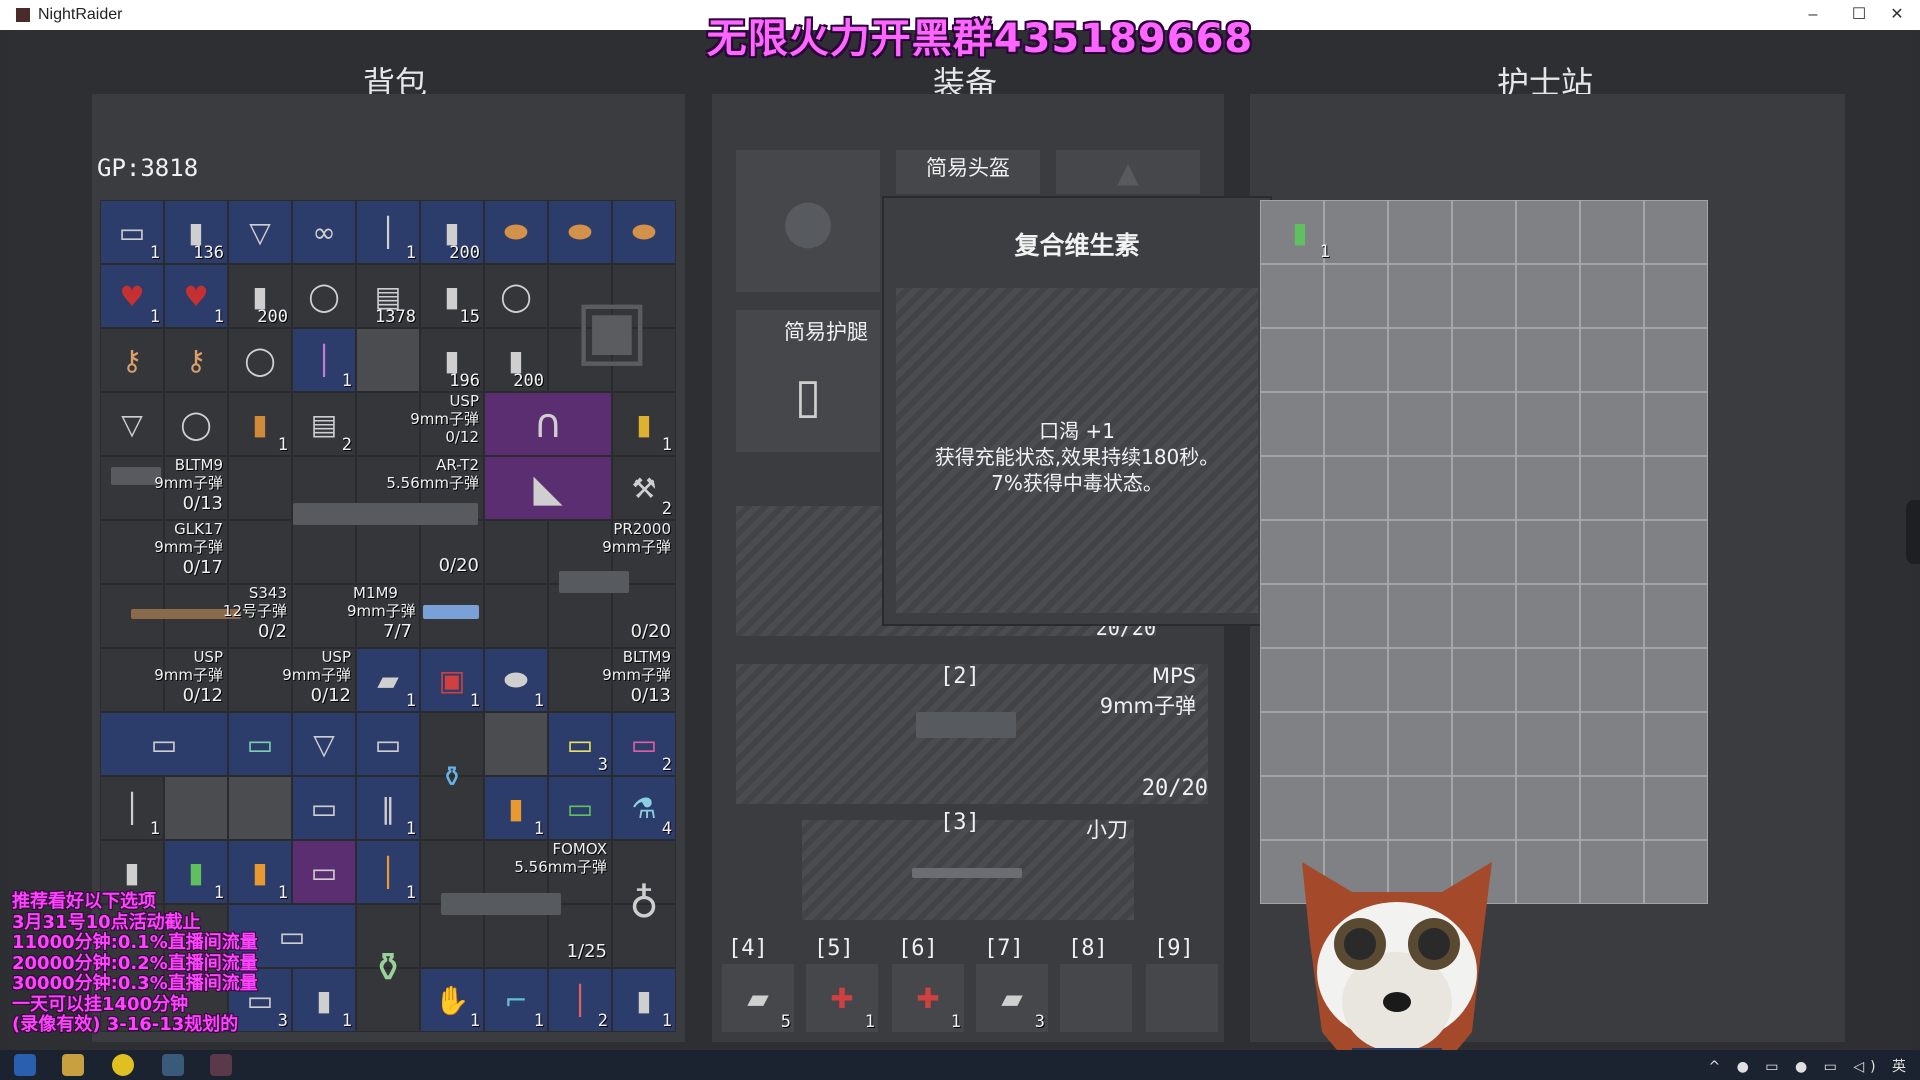  Describe the element at coordinates (388, 296) in the screenshot. I see `inventory-slot: ▤ 1378` at that location.